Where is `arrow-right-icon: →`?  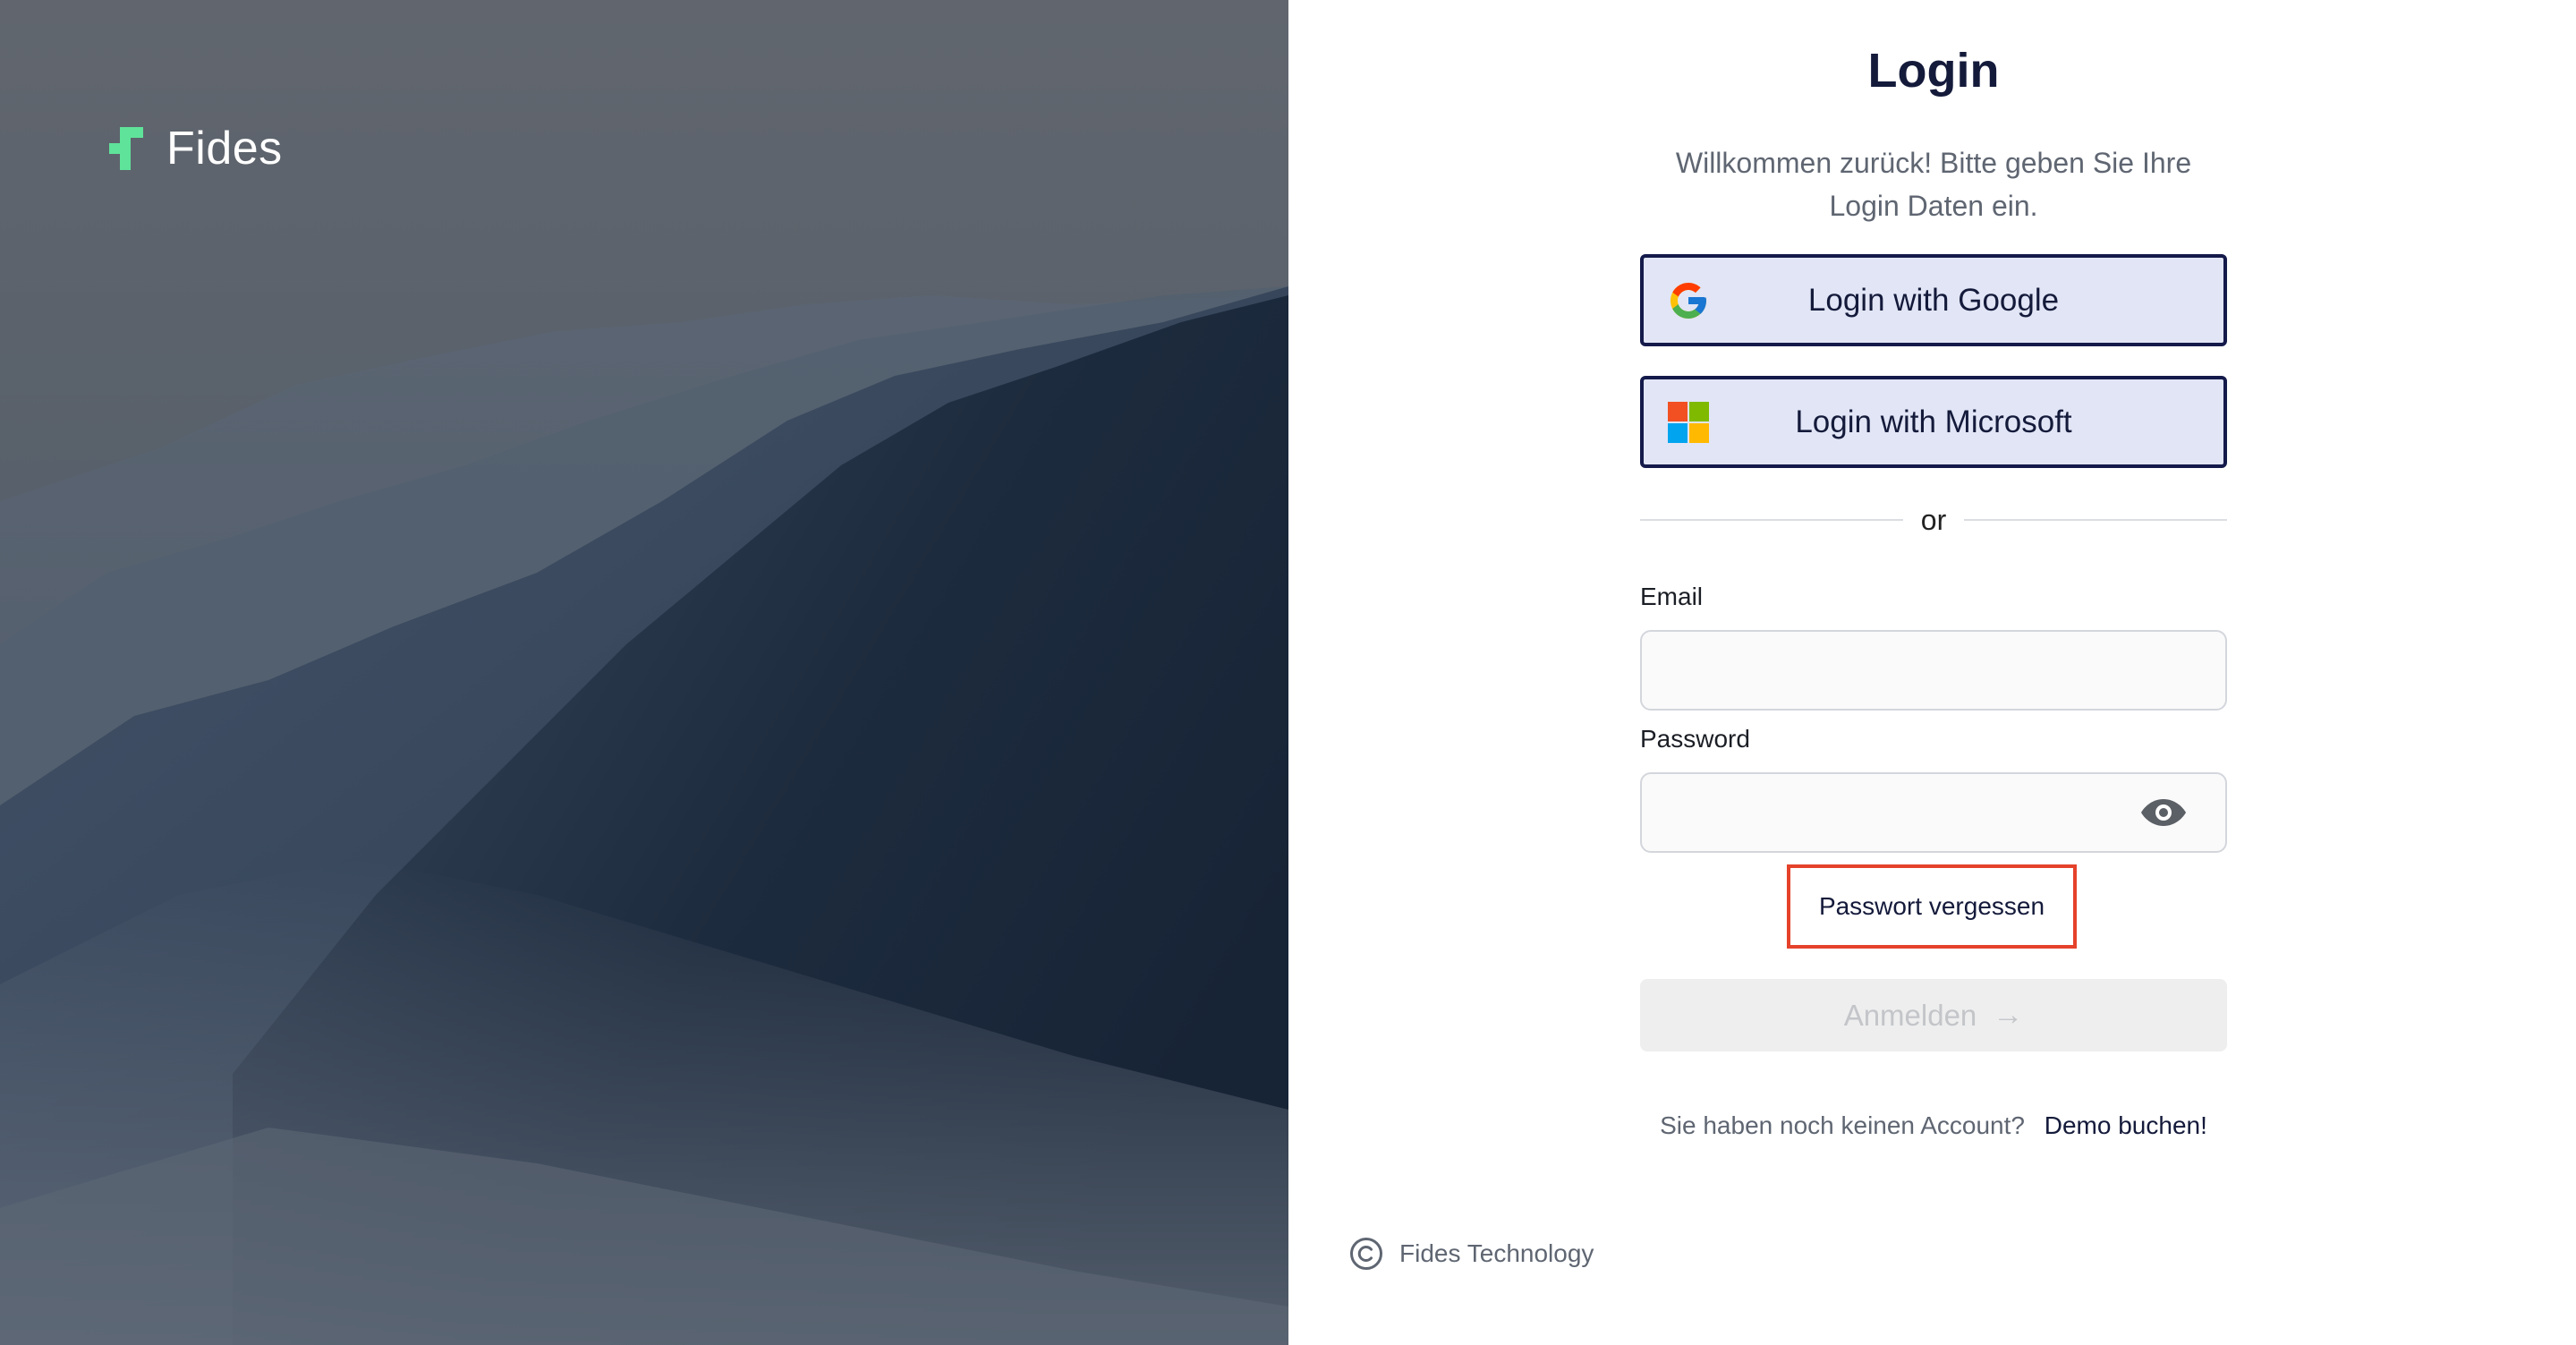
arrow-right-icon: → is located at coordinates (2009, 1015).